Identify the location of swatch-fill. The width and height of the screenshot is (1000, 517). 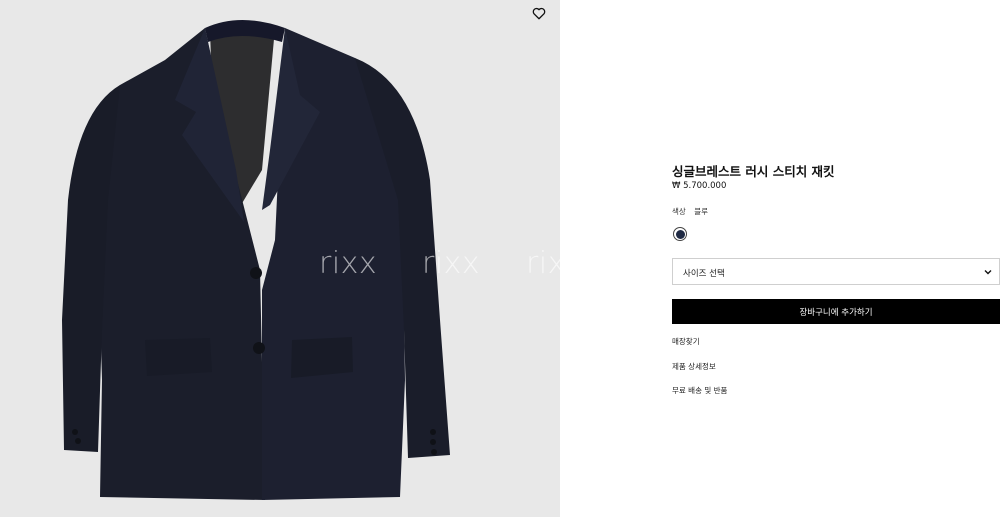
(680, 234).